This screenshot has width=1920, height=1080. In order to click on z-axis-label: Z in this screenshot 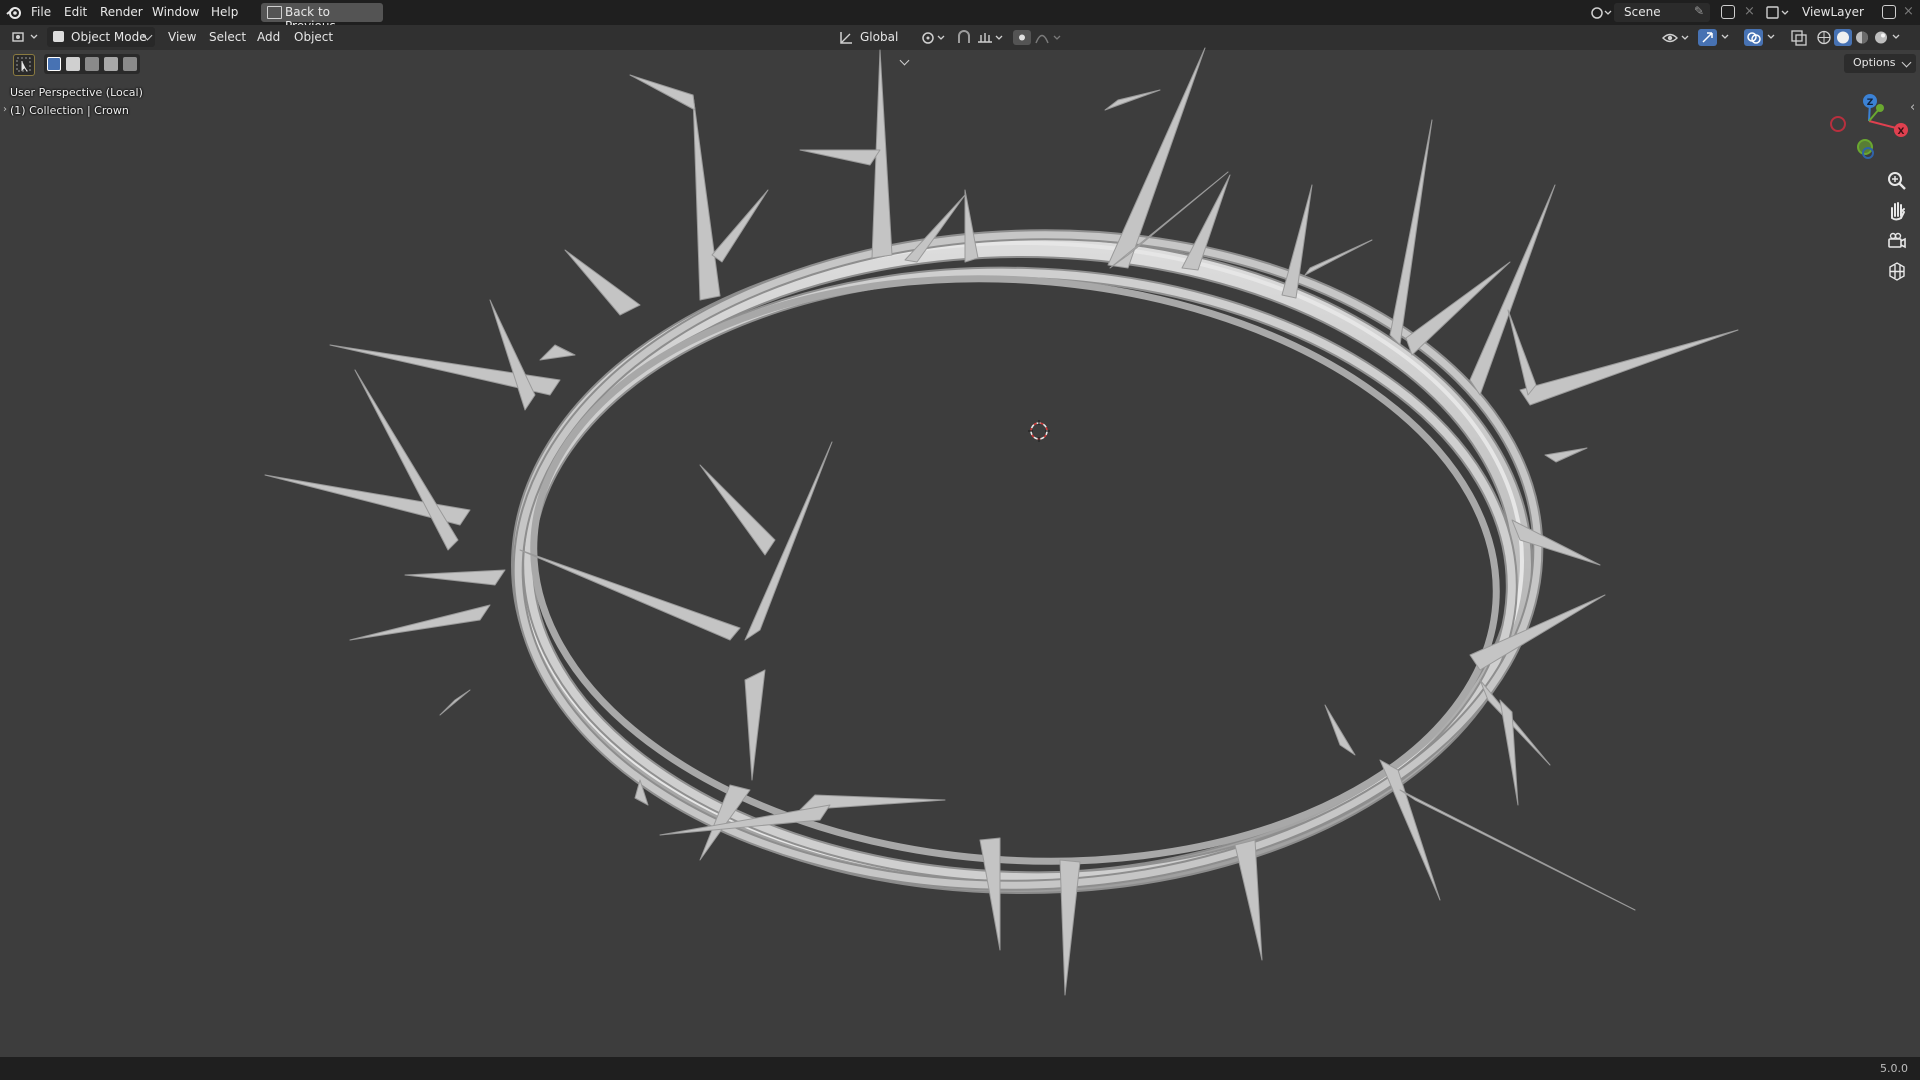, I will do `click(1870, 103)`.